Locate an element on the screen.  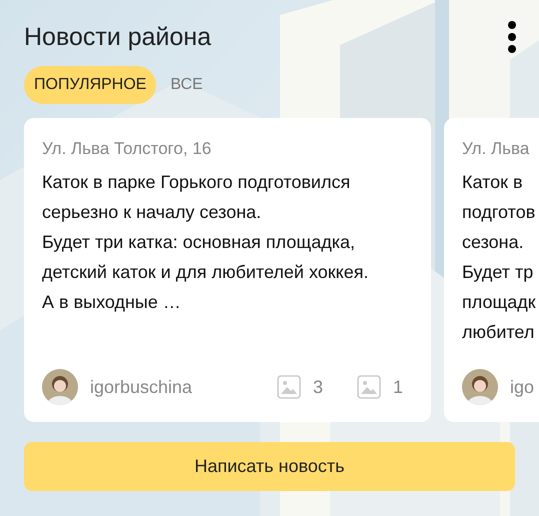
news-text-line: любител is located at coordinates (498, 332).